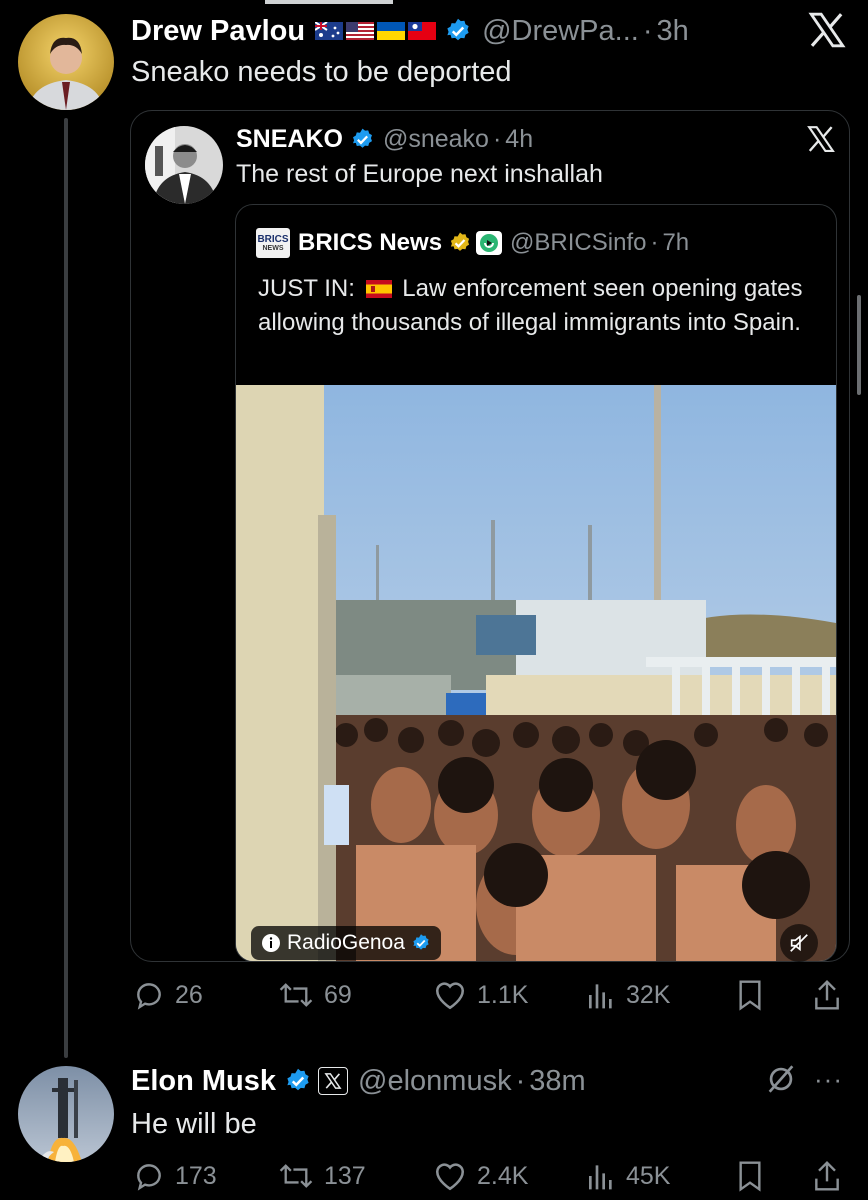  Describe the element at coordinates (273, 243) in the screenshot. I see `brics-news-logo-icon: BRICS NEWS` at that location.